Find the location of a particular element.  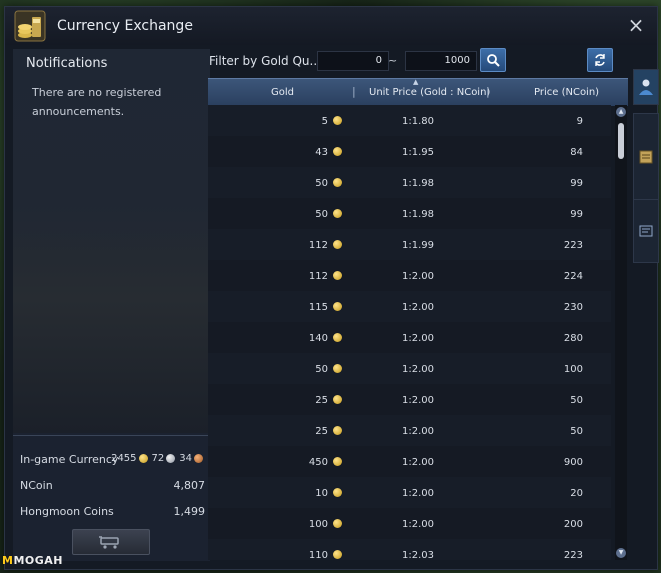

table-row: 115 1:2.00 230 is located at coordinates (409, 306).